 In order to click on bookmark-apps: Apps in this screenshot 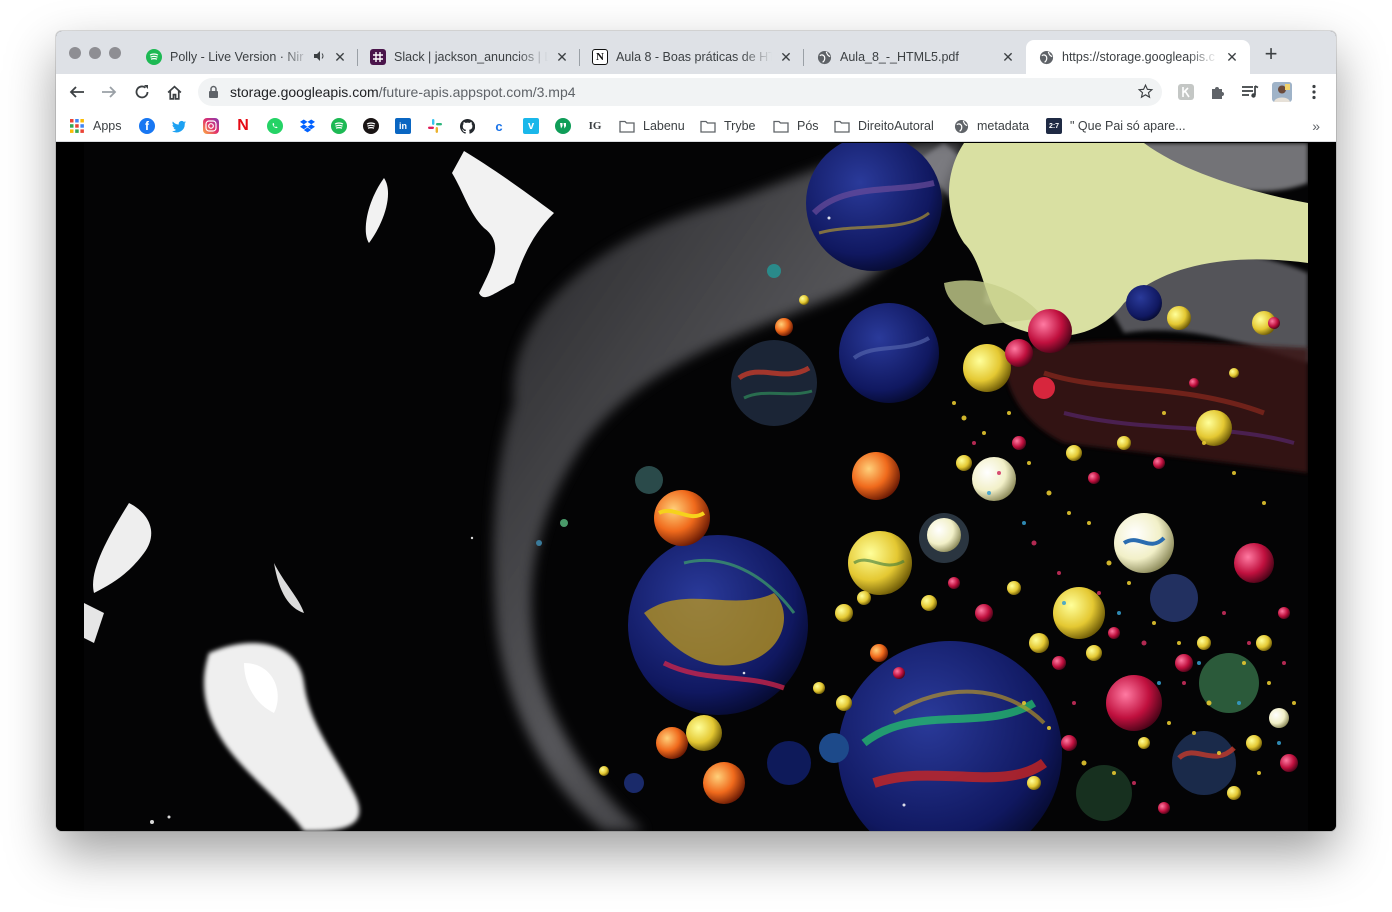, I will do `click(95, 126)`.